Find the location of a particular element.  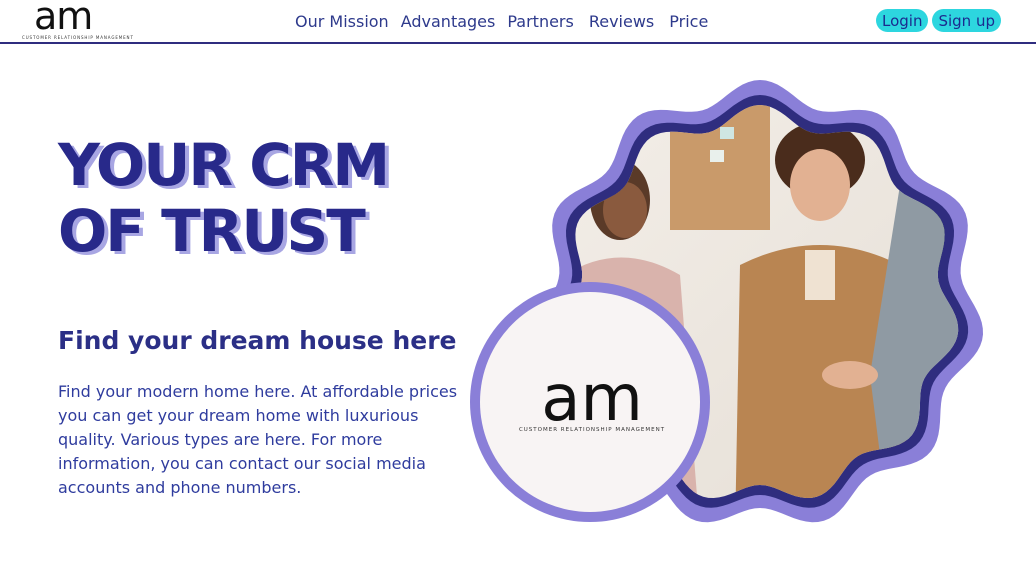

nav-advantages: Advantages is located at coordinates (448, 21).